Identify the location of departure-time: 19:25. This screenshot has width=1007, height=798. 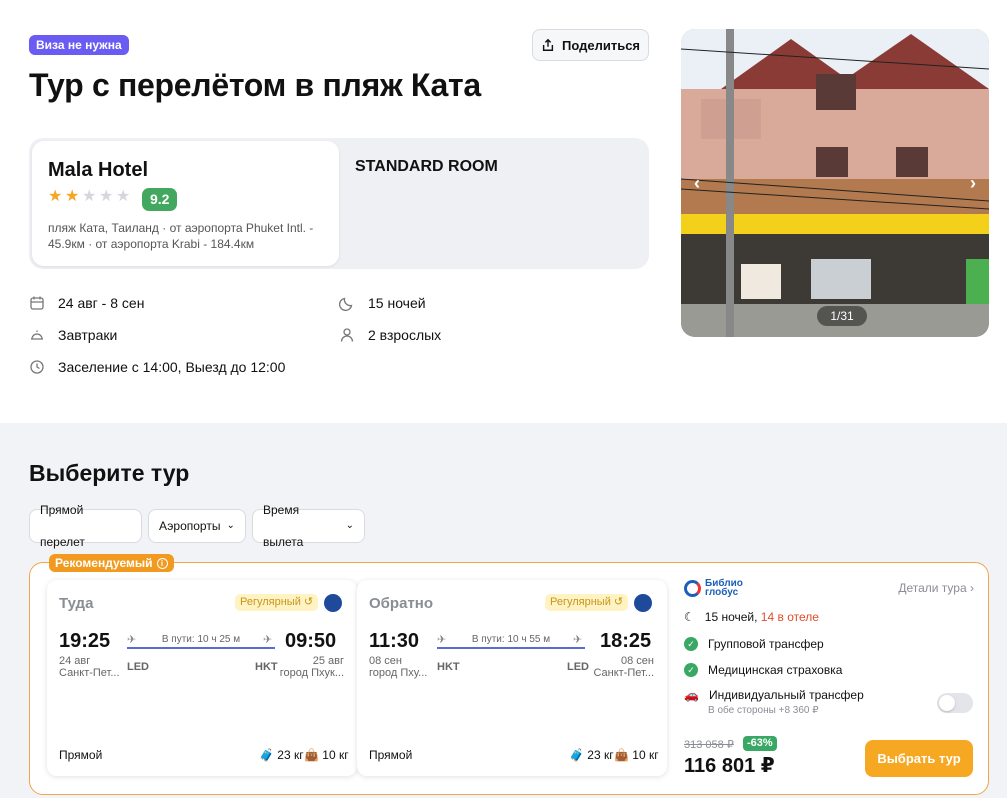
(85, 641).